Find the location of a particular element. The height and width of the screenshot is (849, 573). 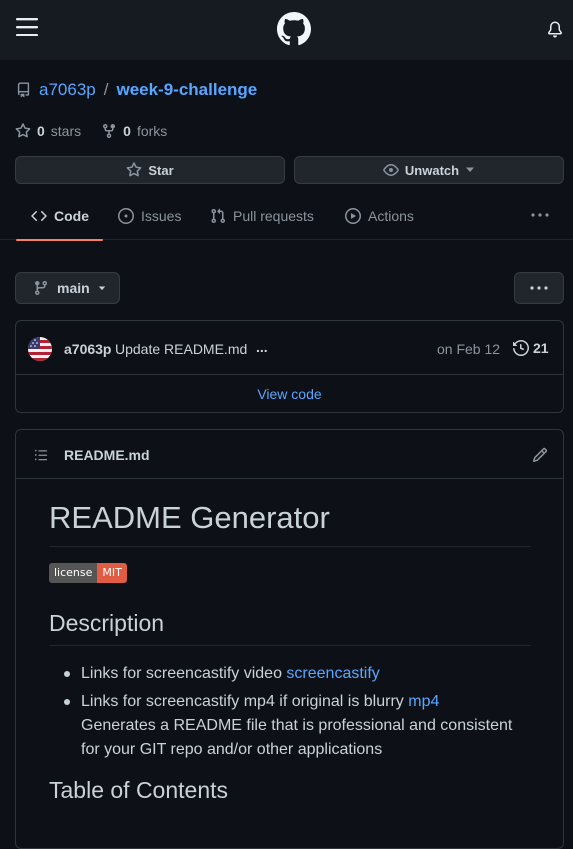

readme-title: README Generator is located at coordinates (290, 523).